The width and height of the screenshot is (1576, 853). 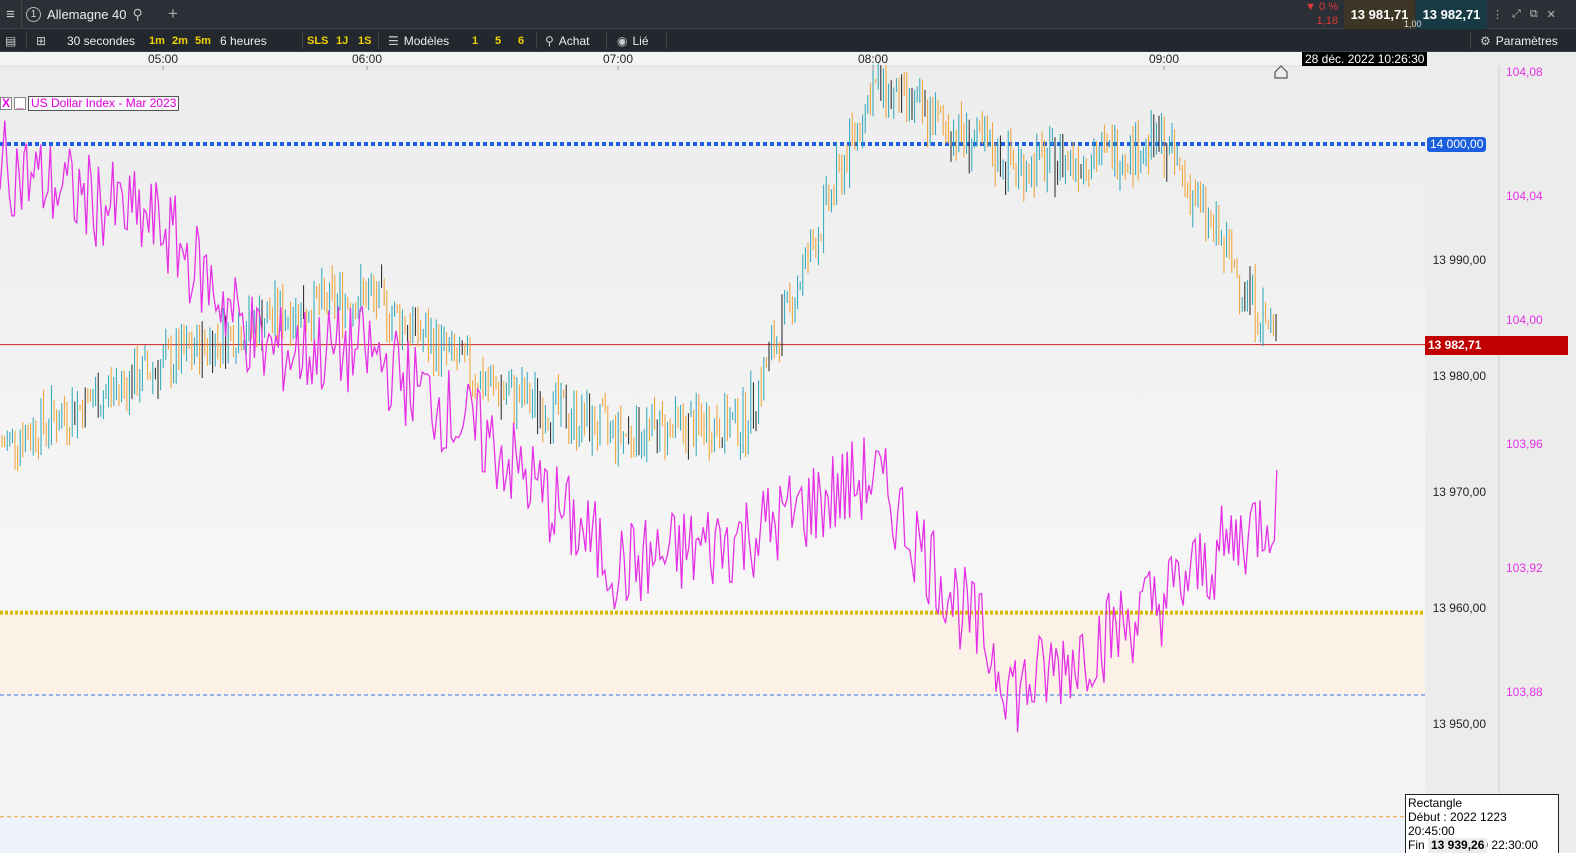 What do you see at coordinates (1457, 824) in the screenshot?
I see `tooltip-start: Début : 2022 1223 20:45:00` at bounding box center [1457, 824].